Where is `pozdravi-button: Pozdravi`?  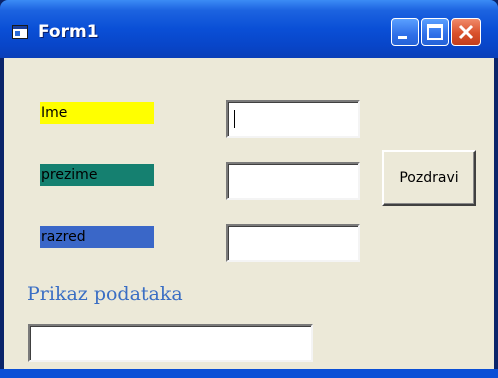
pozdravi-button: Pozdravi is located at coordinates (429, 178).